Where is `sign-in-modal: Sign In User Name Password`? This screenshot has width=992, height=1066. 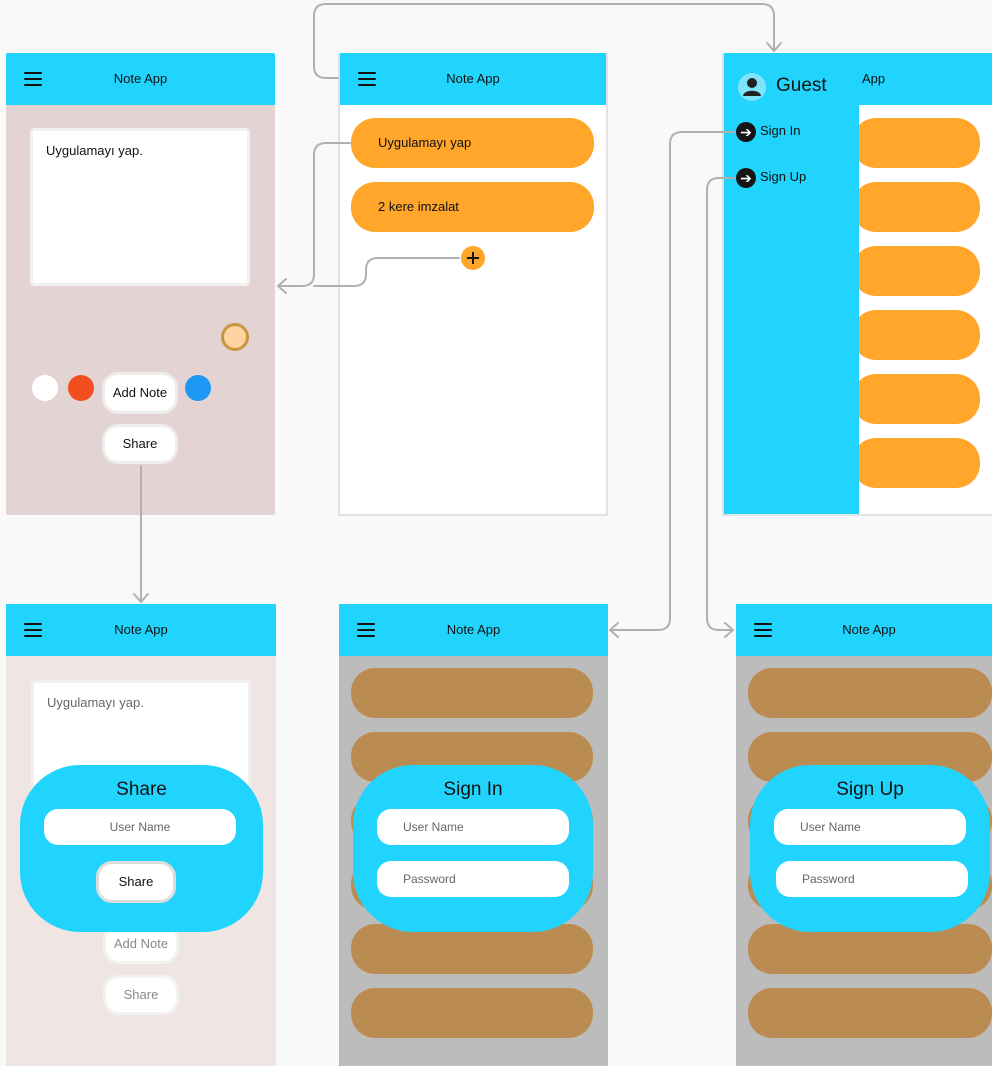 sign-in-modal: Sign In User Name Password is located at coordinates (473, 848).